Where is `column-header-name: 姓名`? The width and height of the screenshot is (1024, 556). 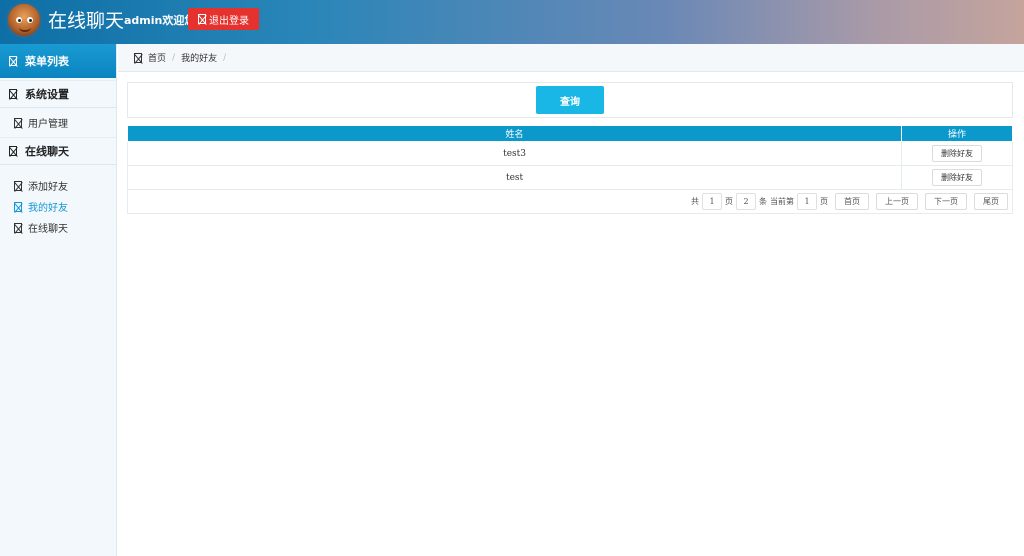 column-header-name: 姓名 is located at coordinates (514, 133).